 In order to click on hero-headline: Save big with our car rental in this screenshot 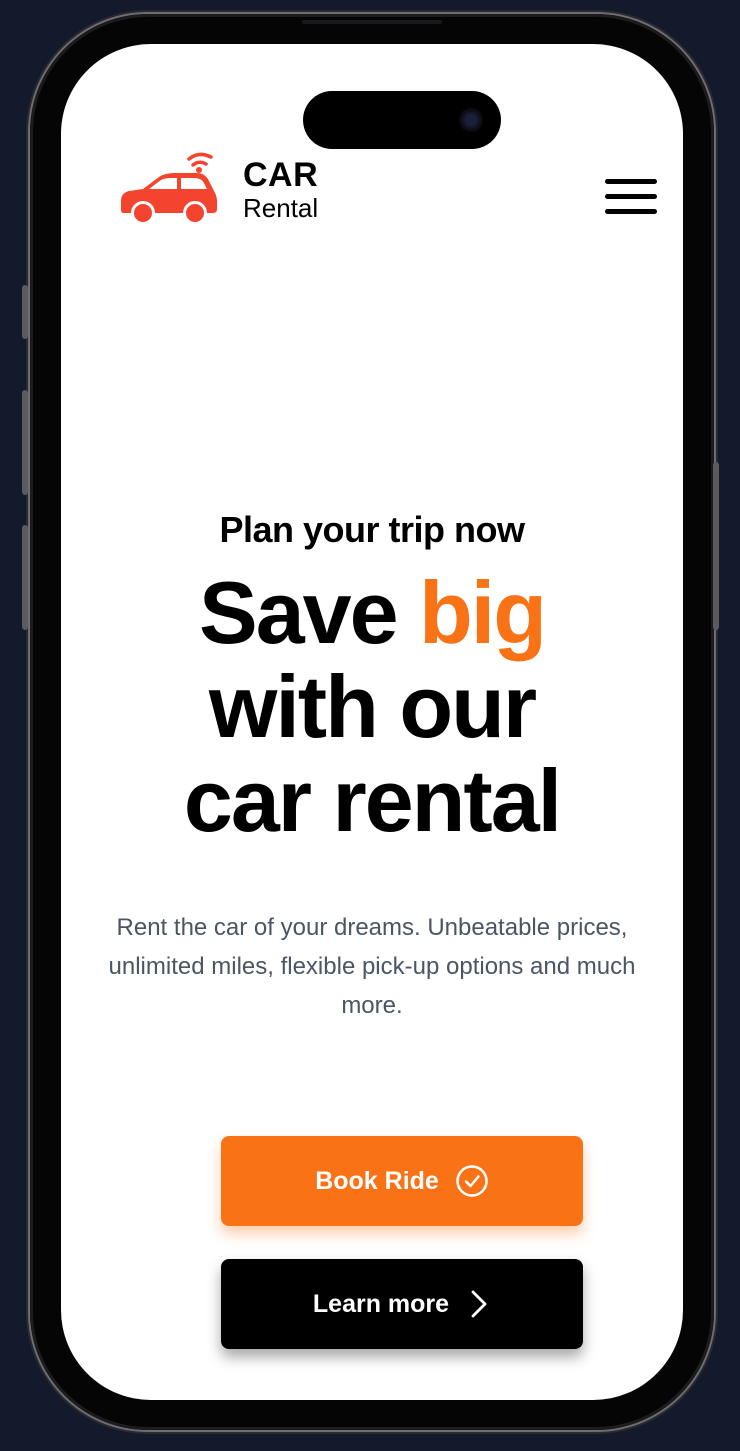, I will do `click(372, 707)`.